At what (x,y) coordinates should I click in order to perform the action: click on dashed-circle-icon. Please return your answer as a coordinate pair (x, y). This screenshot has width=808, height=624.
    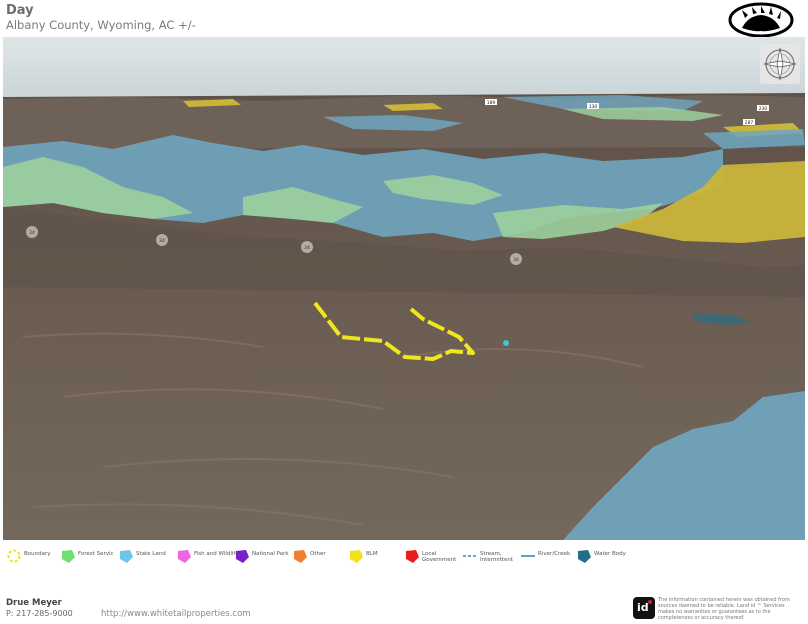
    Looking at the image, I should click on (14, 556).